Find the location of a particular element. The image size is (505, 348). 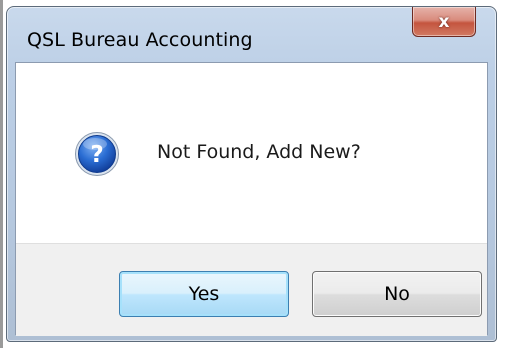

no-button: No is located at coordinates (397, 294).